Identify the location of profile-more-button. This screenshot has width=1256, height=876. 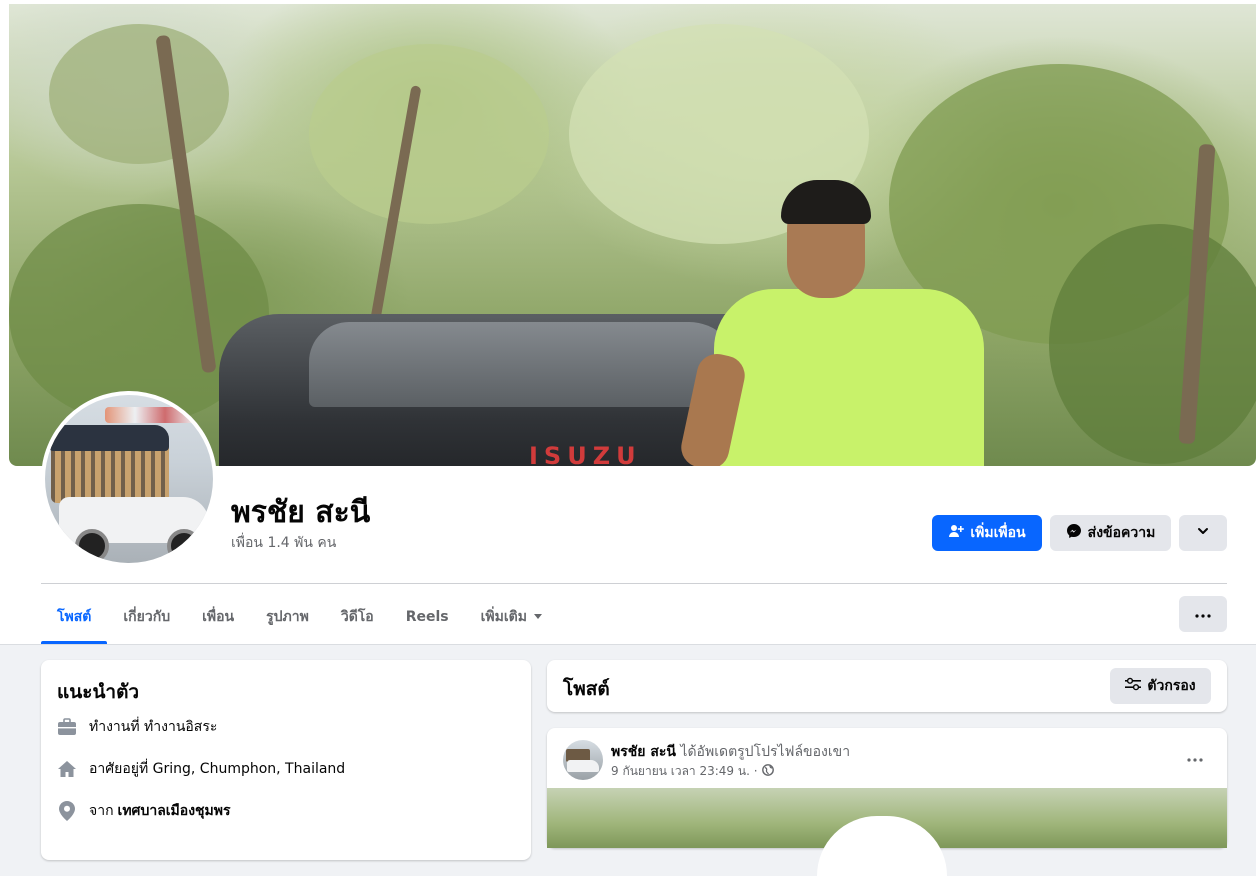
(1203, 533).